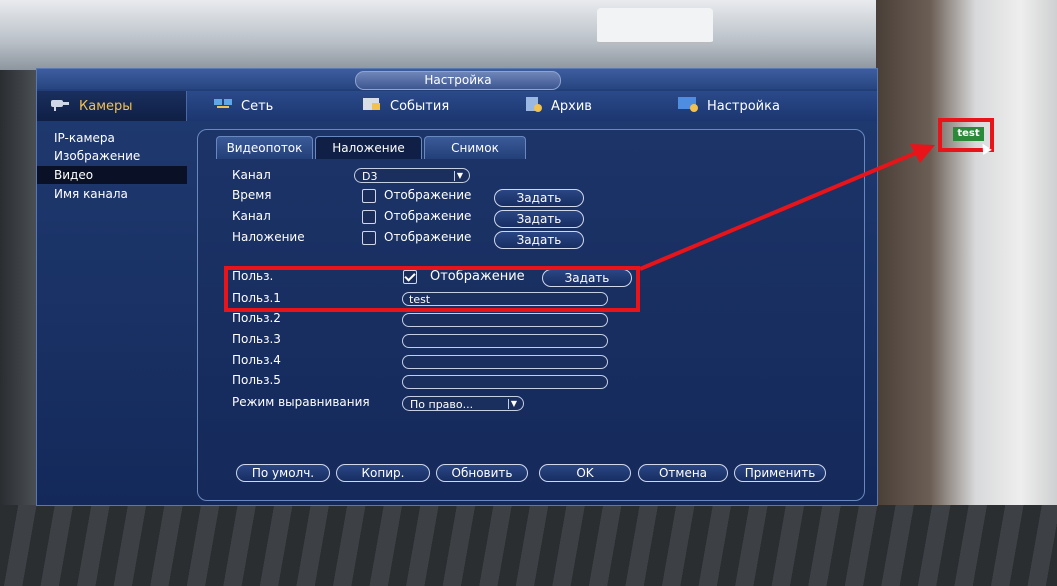  What do you see at coordinates (787, 207) in the screenshot?
I see `annotation-arrow` at bounding box center [787, 207].